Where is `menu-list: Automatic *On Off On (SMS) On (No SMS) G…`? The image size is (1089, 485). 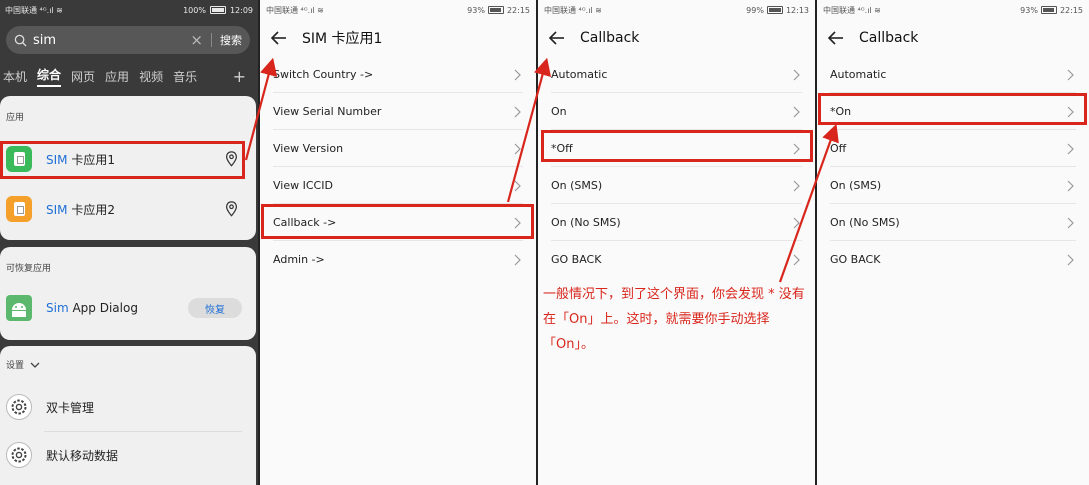
menu-list: Automatic *On Off On (SMS) On (No SMS) G… is located at coordinates (953, 167).